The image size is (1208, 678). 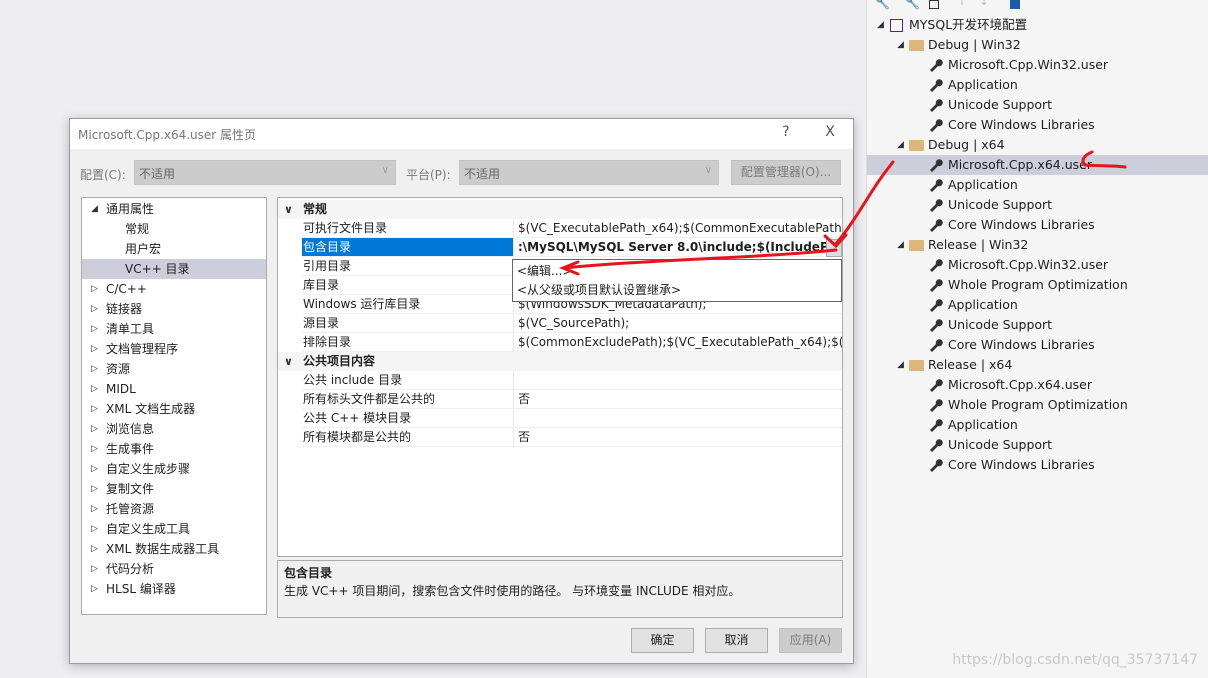 I want to click on close-button: X, so click(x=830, y=134).